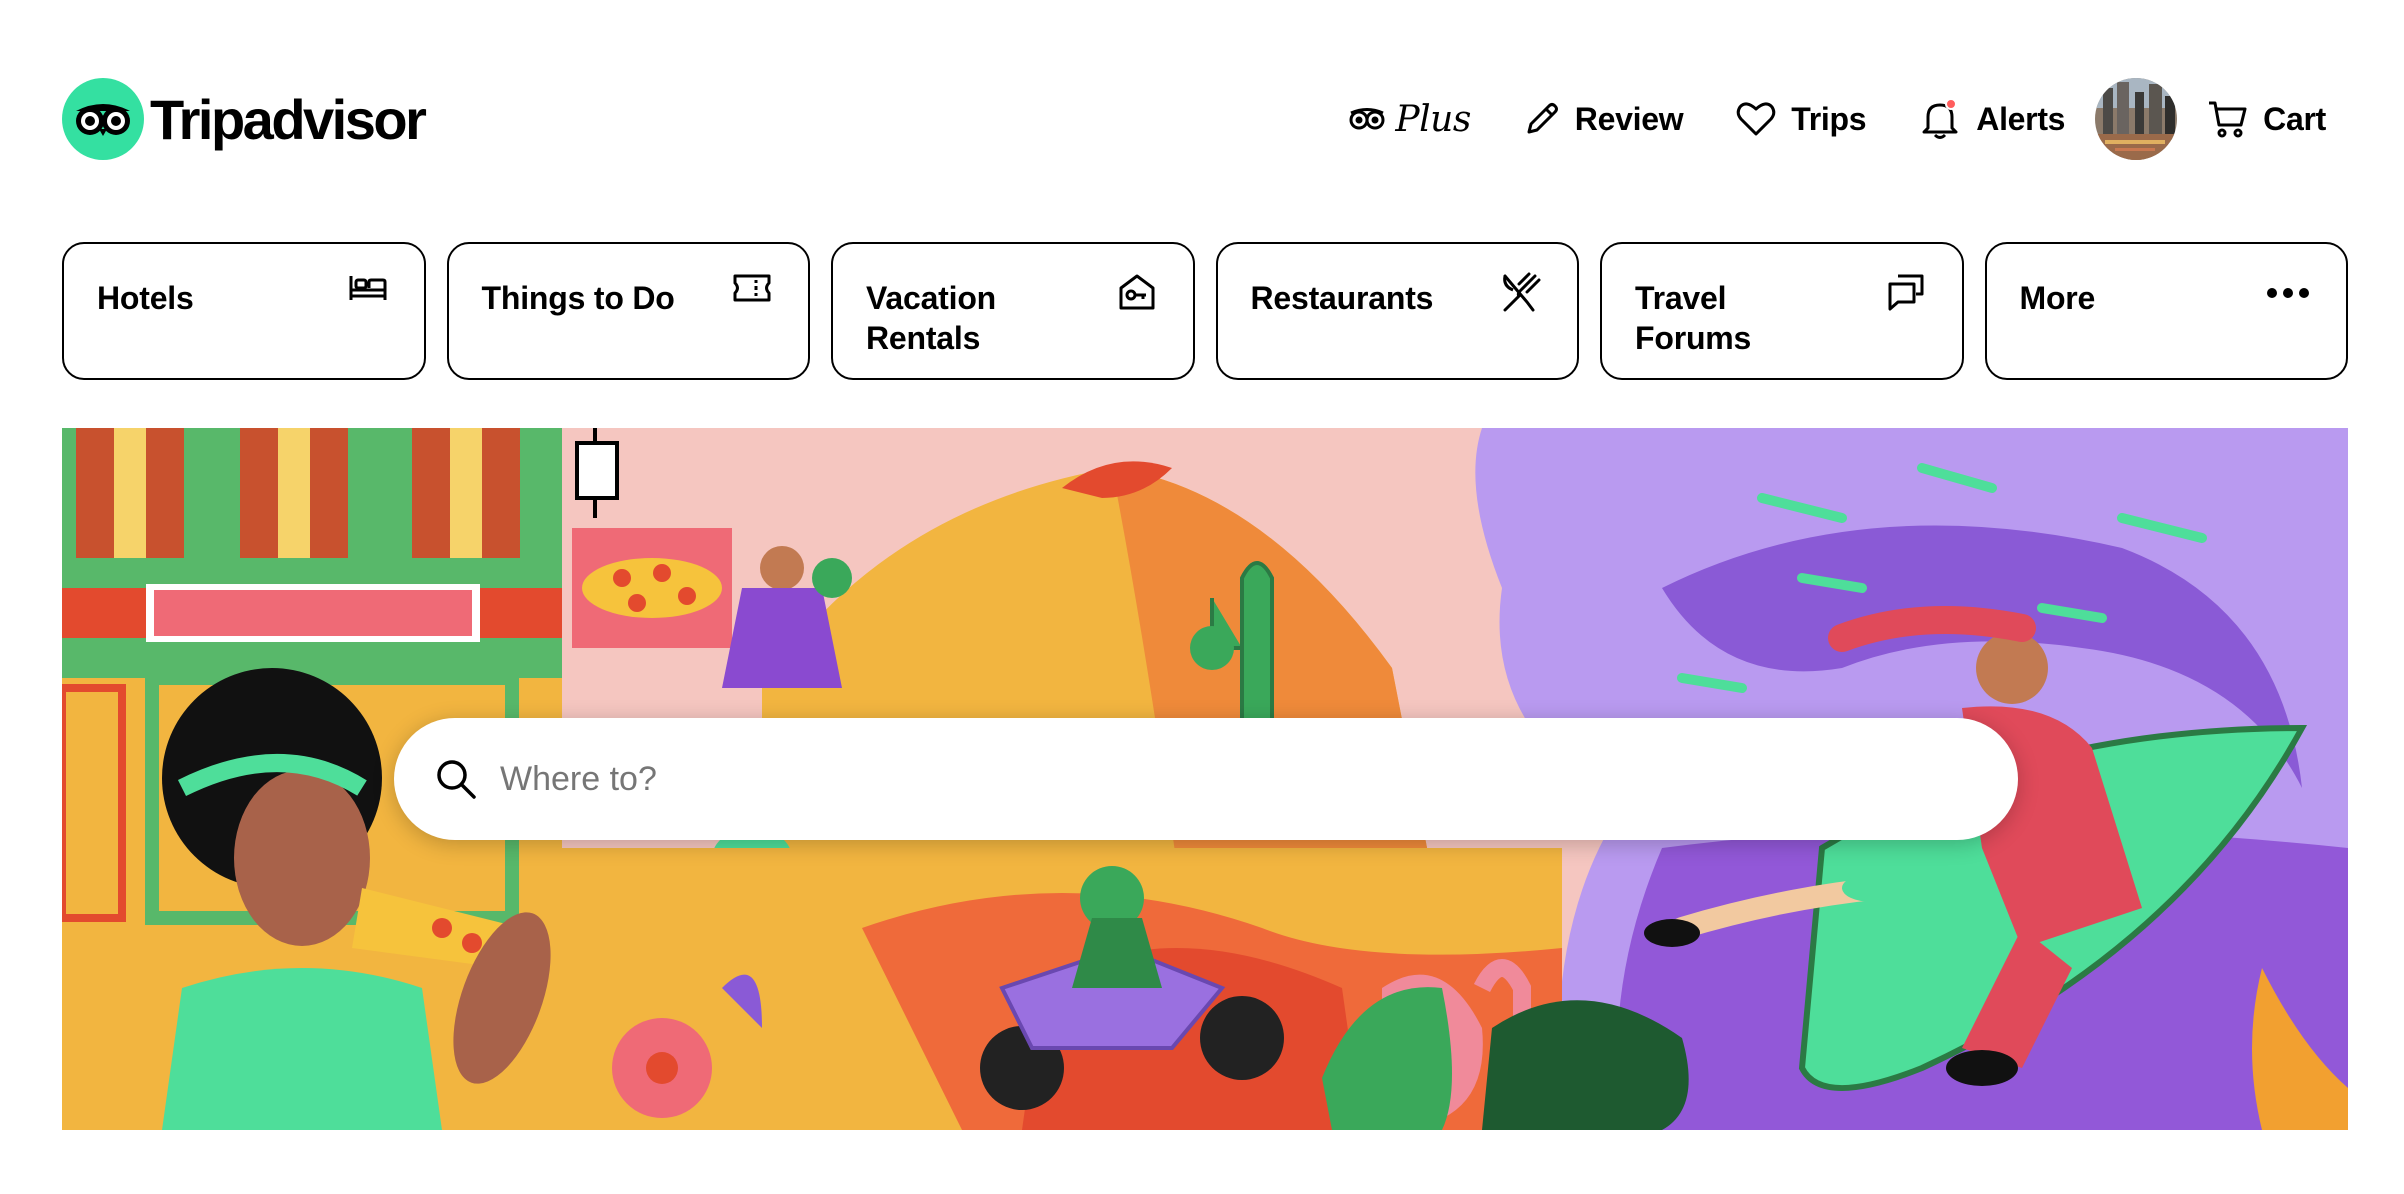 The height and width of the screenshot is (1194, 2404). Describe the element at coordinates (103, 119) in the screenshot. I see `owl-logo-icon` at that location.